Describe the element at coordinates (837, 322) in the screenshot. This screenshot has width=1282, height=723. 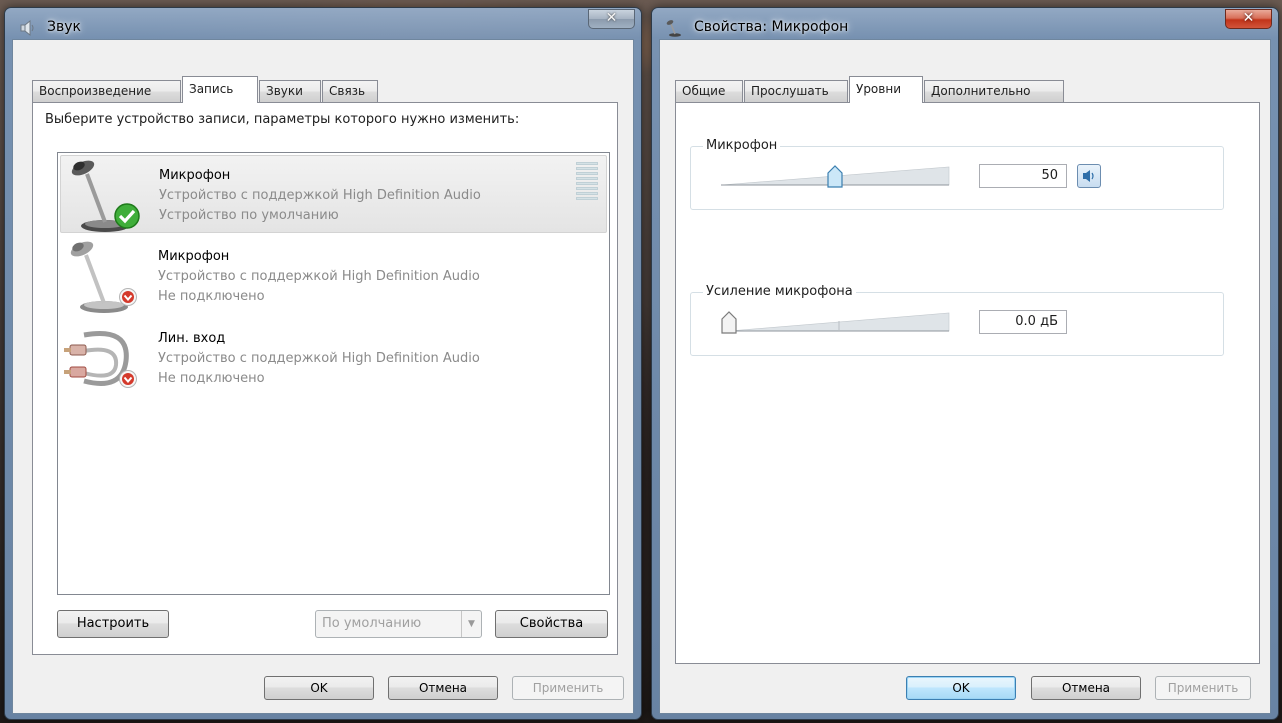
I see `microphone-boost-slider` at that location.